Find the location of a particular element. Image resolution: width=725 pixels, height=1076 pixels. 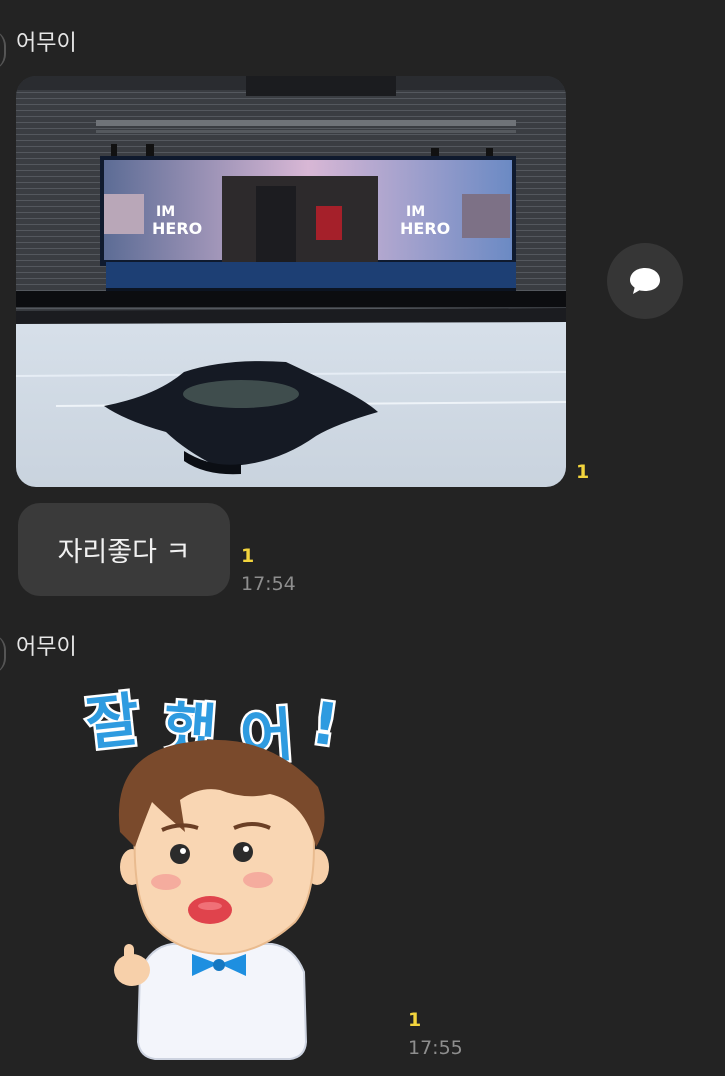

message-text: 자리좋다 ㅋ is located at coordinates (124, 552).